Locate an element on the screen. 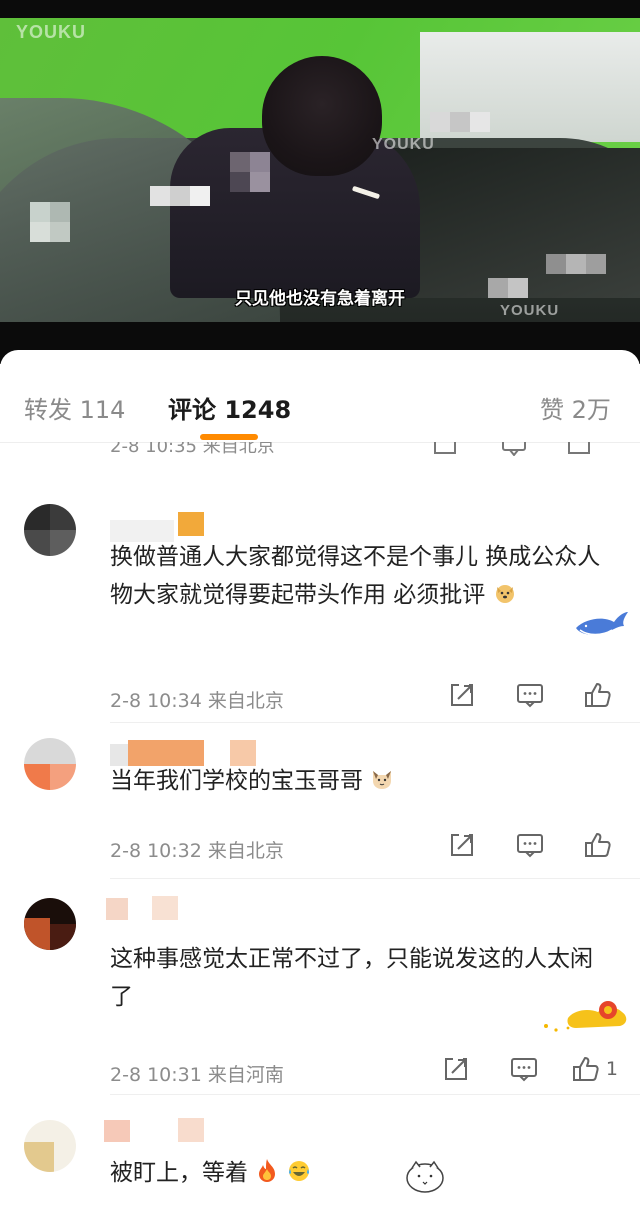 This screenshot has width=640, height=1215. comment-item: 被盯上，等着 is located at coordinates (320, 1155).